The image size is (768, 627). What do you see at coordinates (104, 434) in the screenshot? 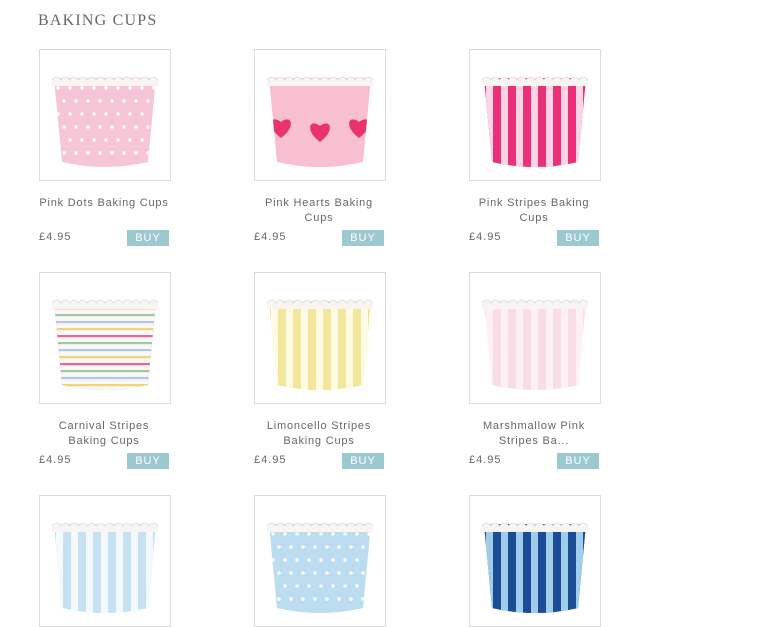
I see `product-name: Carnival Stripes Baking Cups` at bounding box center [104, 434].